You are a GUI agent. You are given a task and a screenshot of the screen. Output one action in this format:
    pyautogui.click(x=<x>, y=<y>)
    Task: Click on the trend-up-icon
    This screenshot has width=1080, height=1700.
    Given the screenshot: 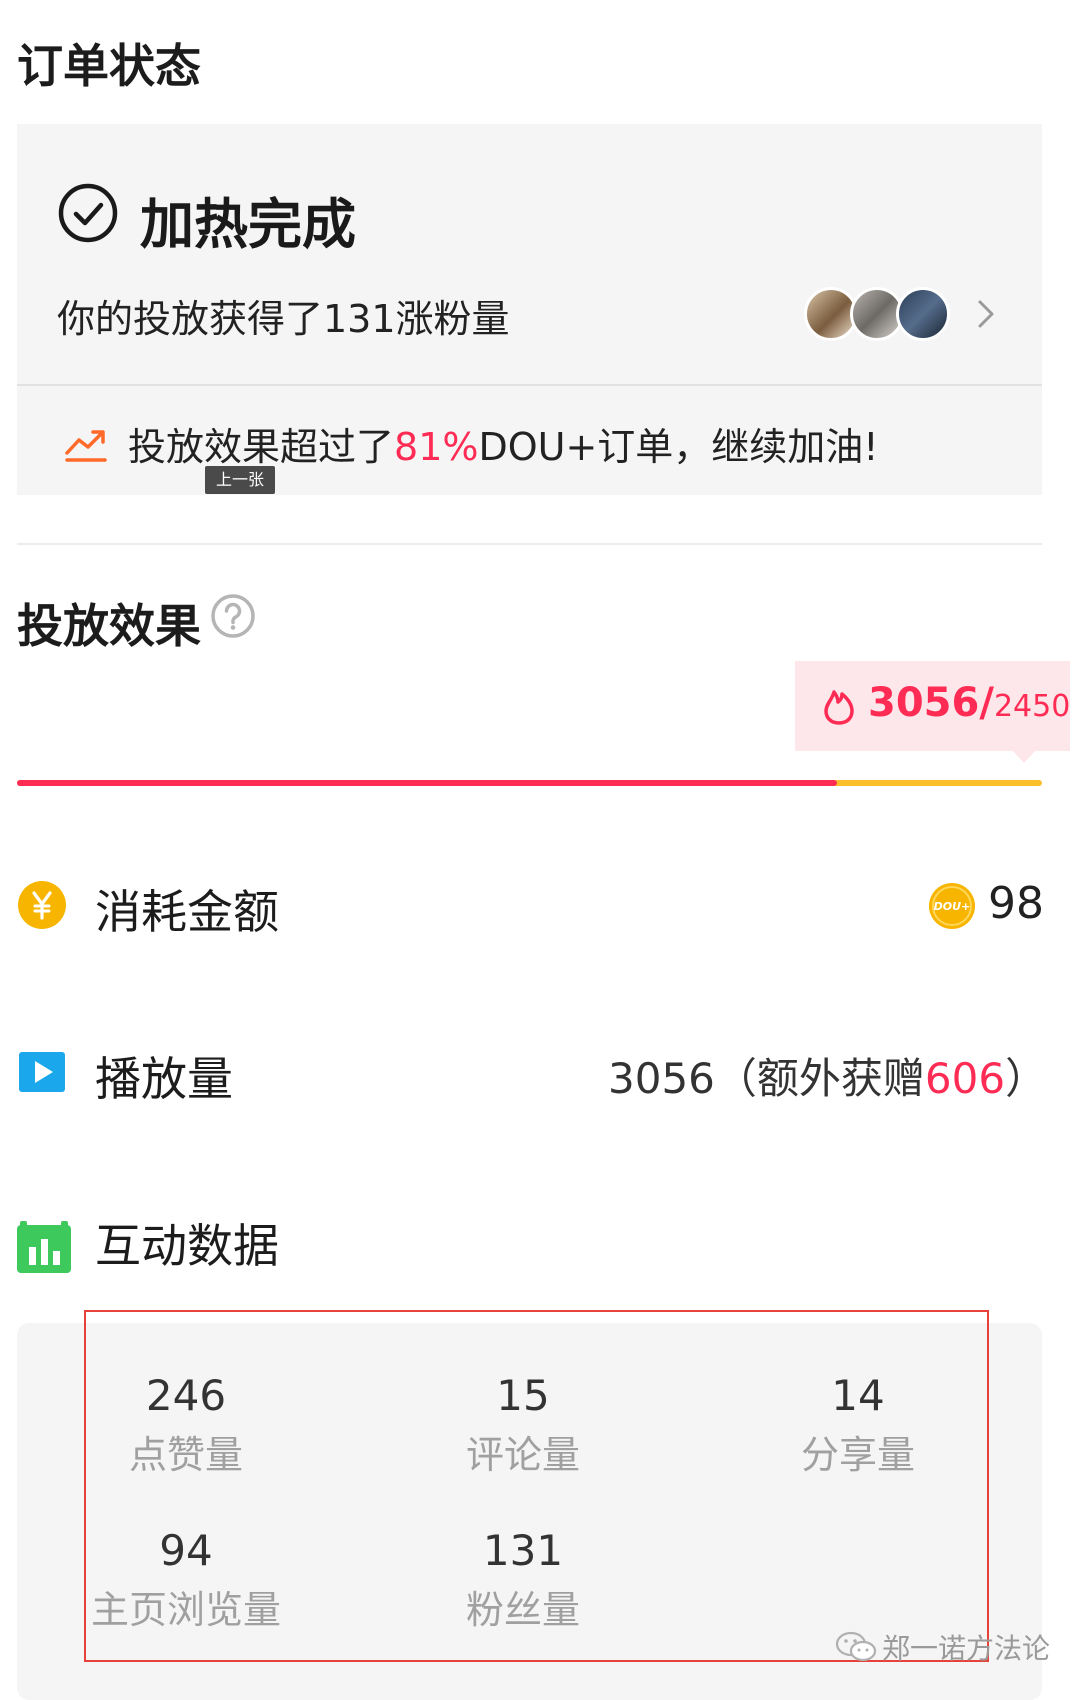 What is the action you would take?
    pyautogui.click(x=86, y=446)
    